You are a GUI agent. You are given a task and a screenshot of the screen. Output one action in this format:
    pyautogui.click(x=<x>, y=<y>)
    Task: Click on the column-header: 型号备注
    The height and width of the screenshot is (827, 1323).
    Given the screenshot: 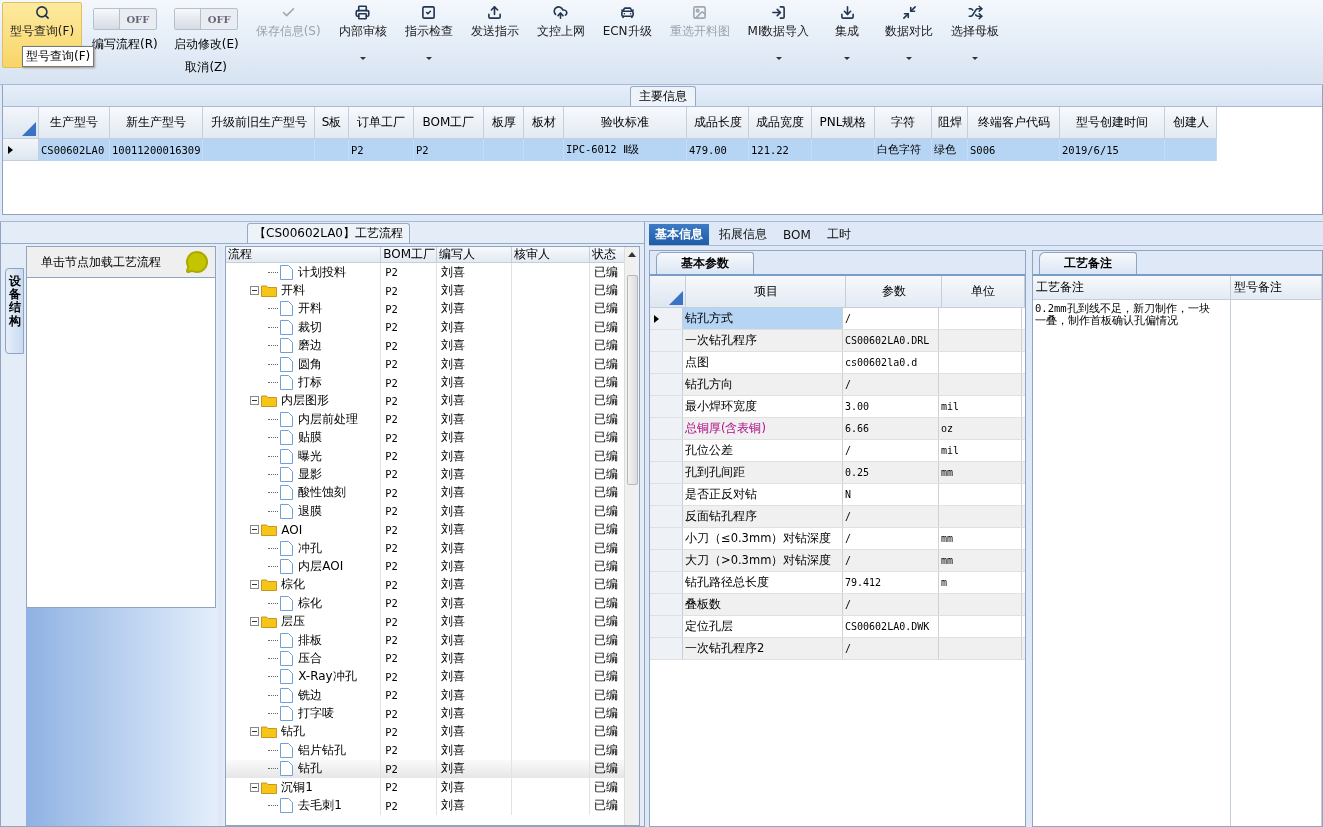 What is the action you would take?
    pyautogui.click(x=1276, y=288)
    